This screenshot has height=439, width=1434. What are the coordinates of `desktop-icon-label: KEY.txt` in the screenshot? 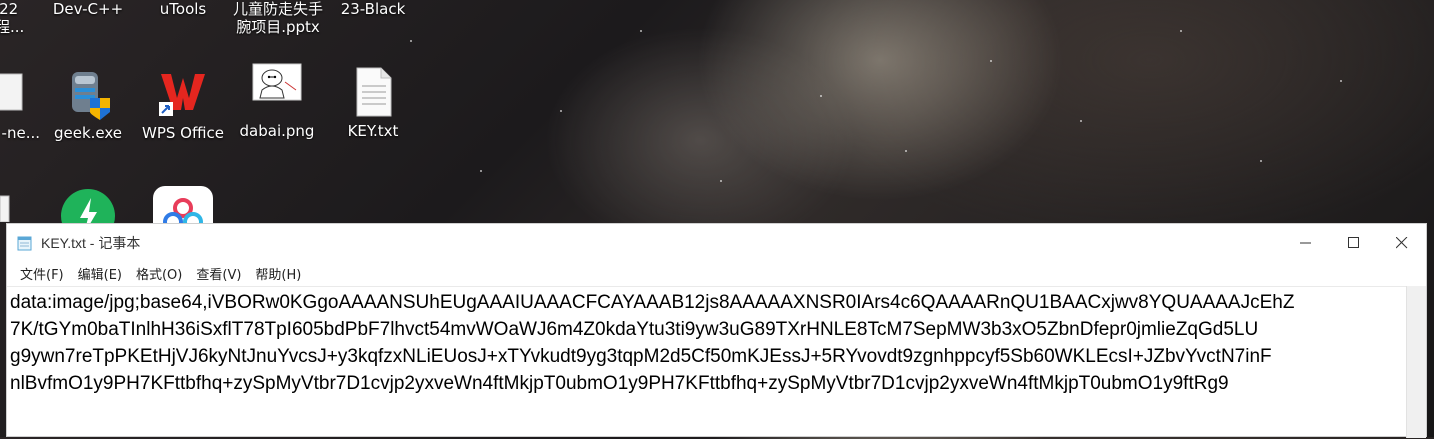 It's located at (373, 131).